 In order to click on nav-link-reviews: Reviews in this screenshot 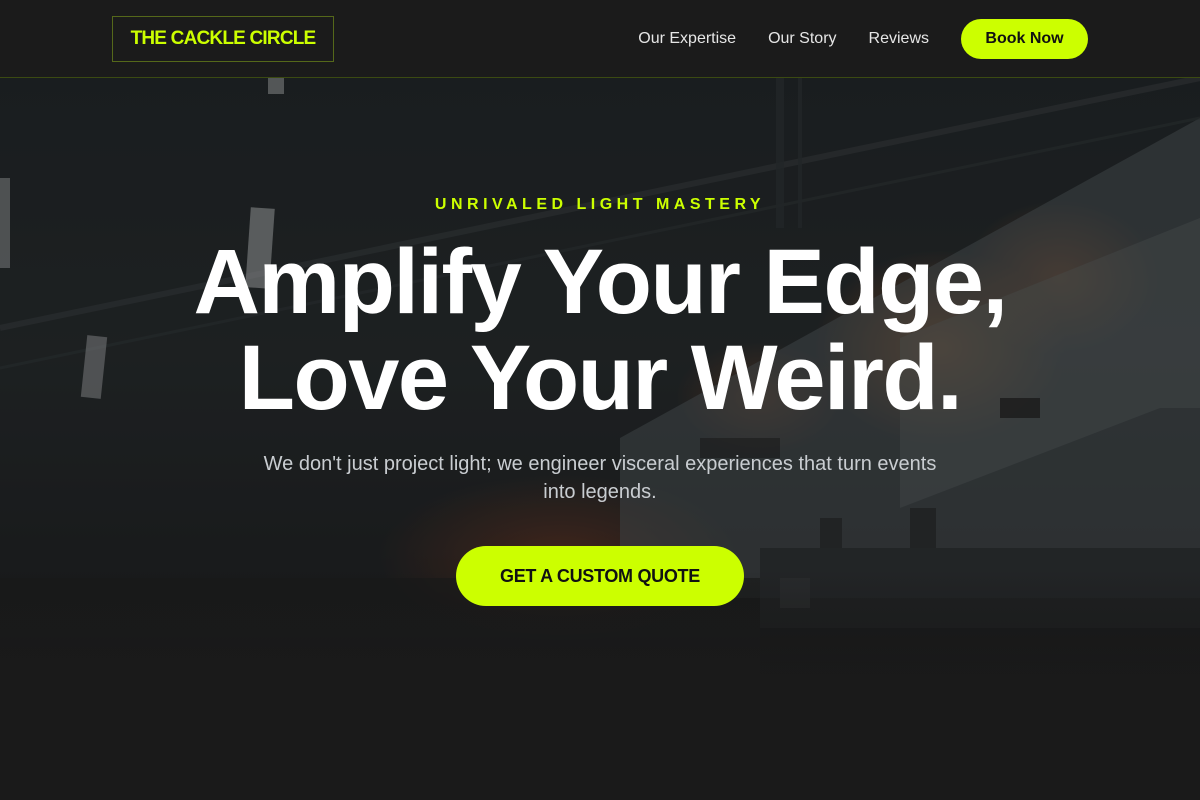, I will do `click(899, 39)`.